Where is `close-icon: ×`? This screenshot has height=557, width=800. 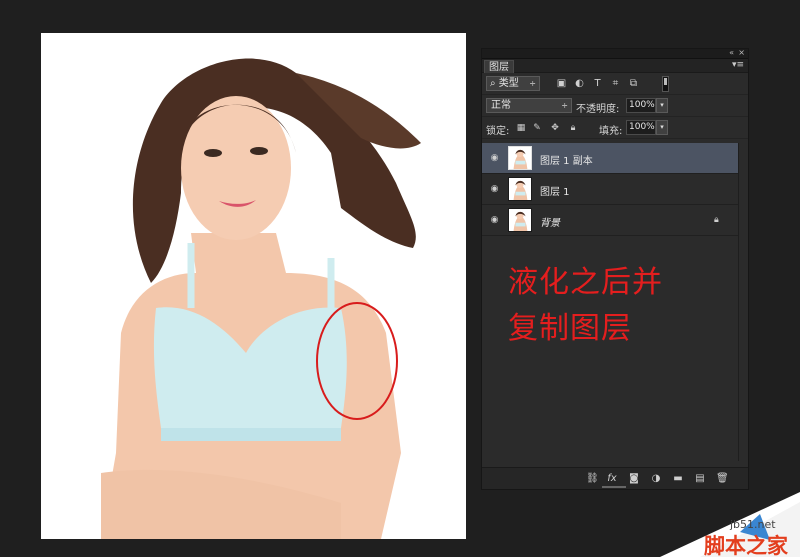
close-icon: × is located at coordinates (741, 52).